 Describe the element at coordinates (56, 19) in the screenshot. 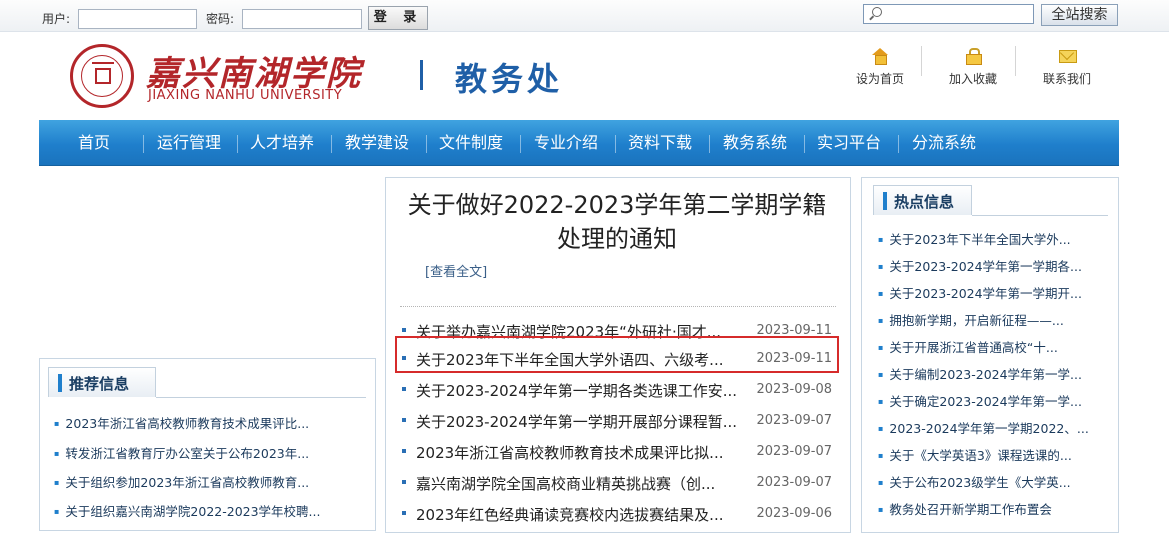

I see `username-label: 用户:` at that location.